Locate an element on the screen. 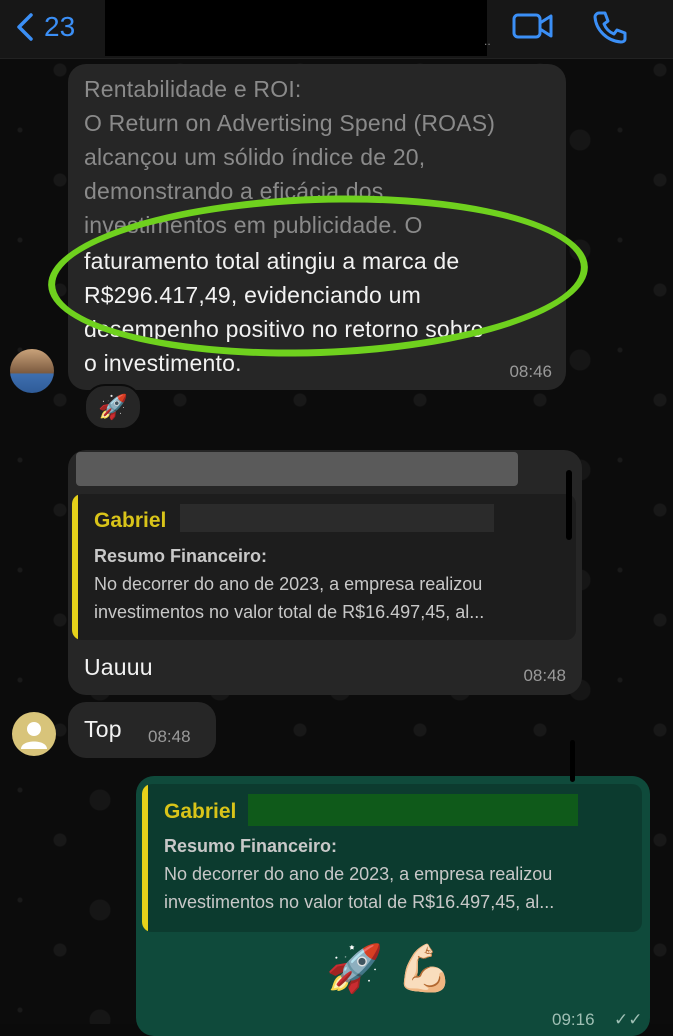 Image resolution: width=673 pixels, height=1036 pixels. read-receipt-icon: ✓✓ is located at coordinates (628, 1019).